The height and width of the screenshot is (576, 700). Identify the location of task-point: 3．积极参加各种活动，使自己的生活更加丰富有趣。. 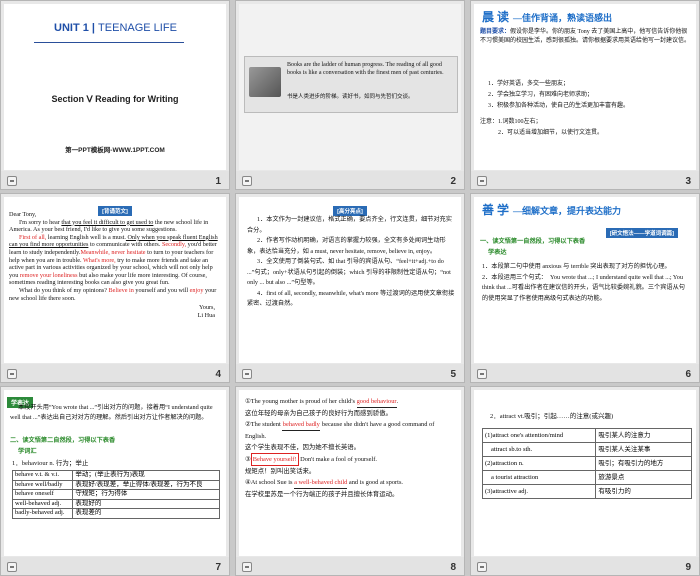
(559, 106).